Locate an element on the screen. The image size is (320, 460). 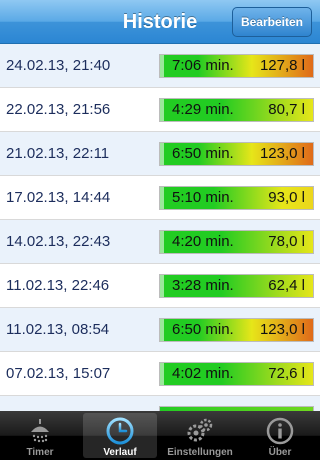
table-row: 21.02.13, 22:11 6:50 min. 123,0 l is located at coordinates (160, 154).